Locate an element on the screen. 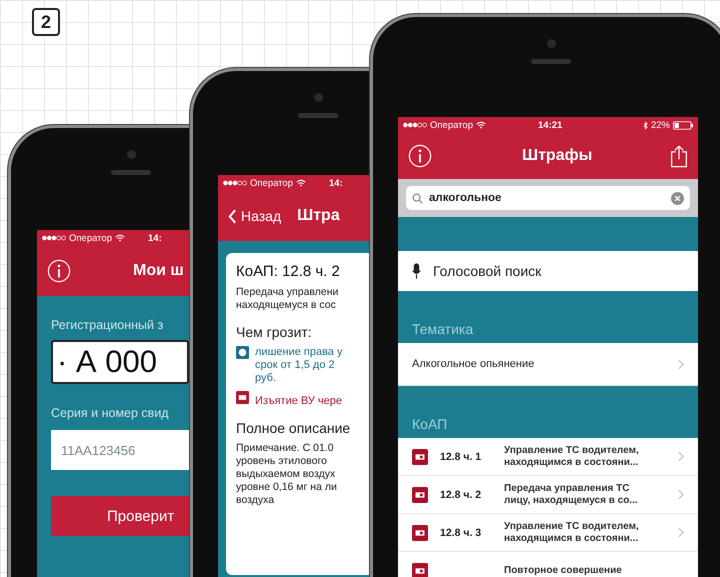 This screenshot has height=577, width=720. list-row: Повторное совершение is located at coordinates (548, 564).